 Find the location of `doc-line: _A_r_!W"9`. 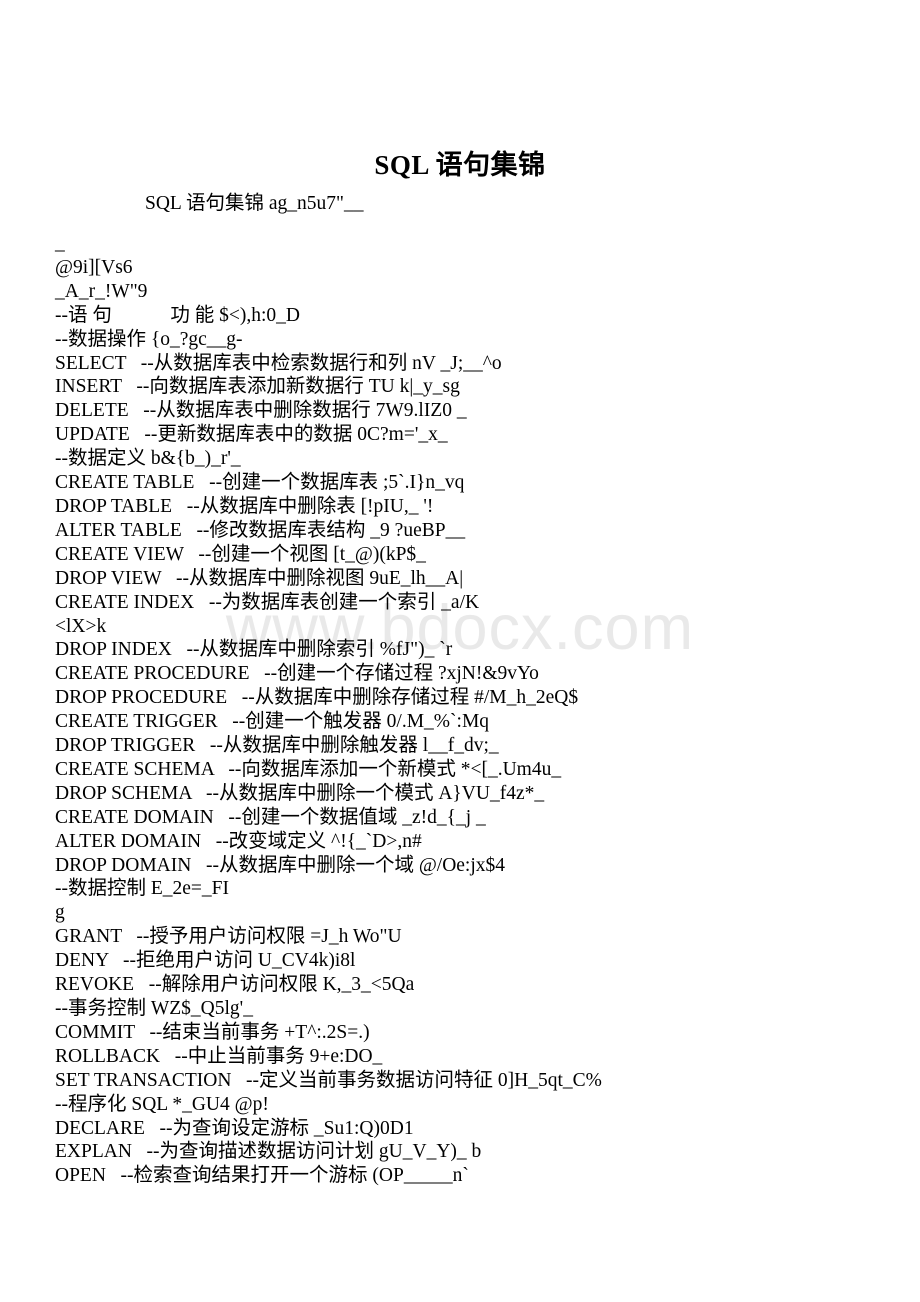

doc-line: _A_r_!W"9 is located at coordinates (101, 291).